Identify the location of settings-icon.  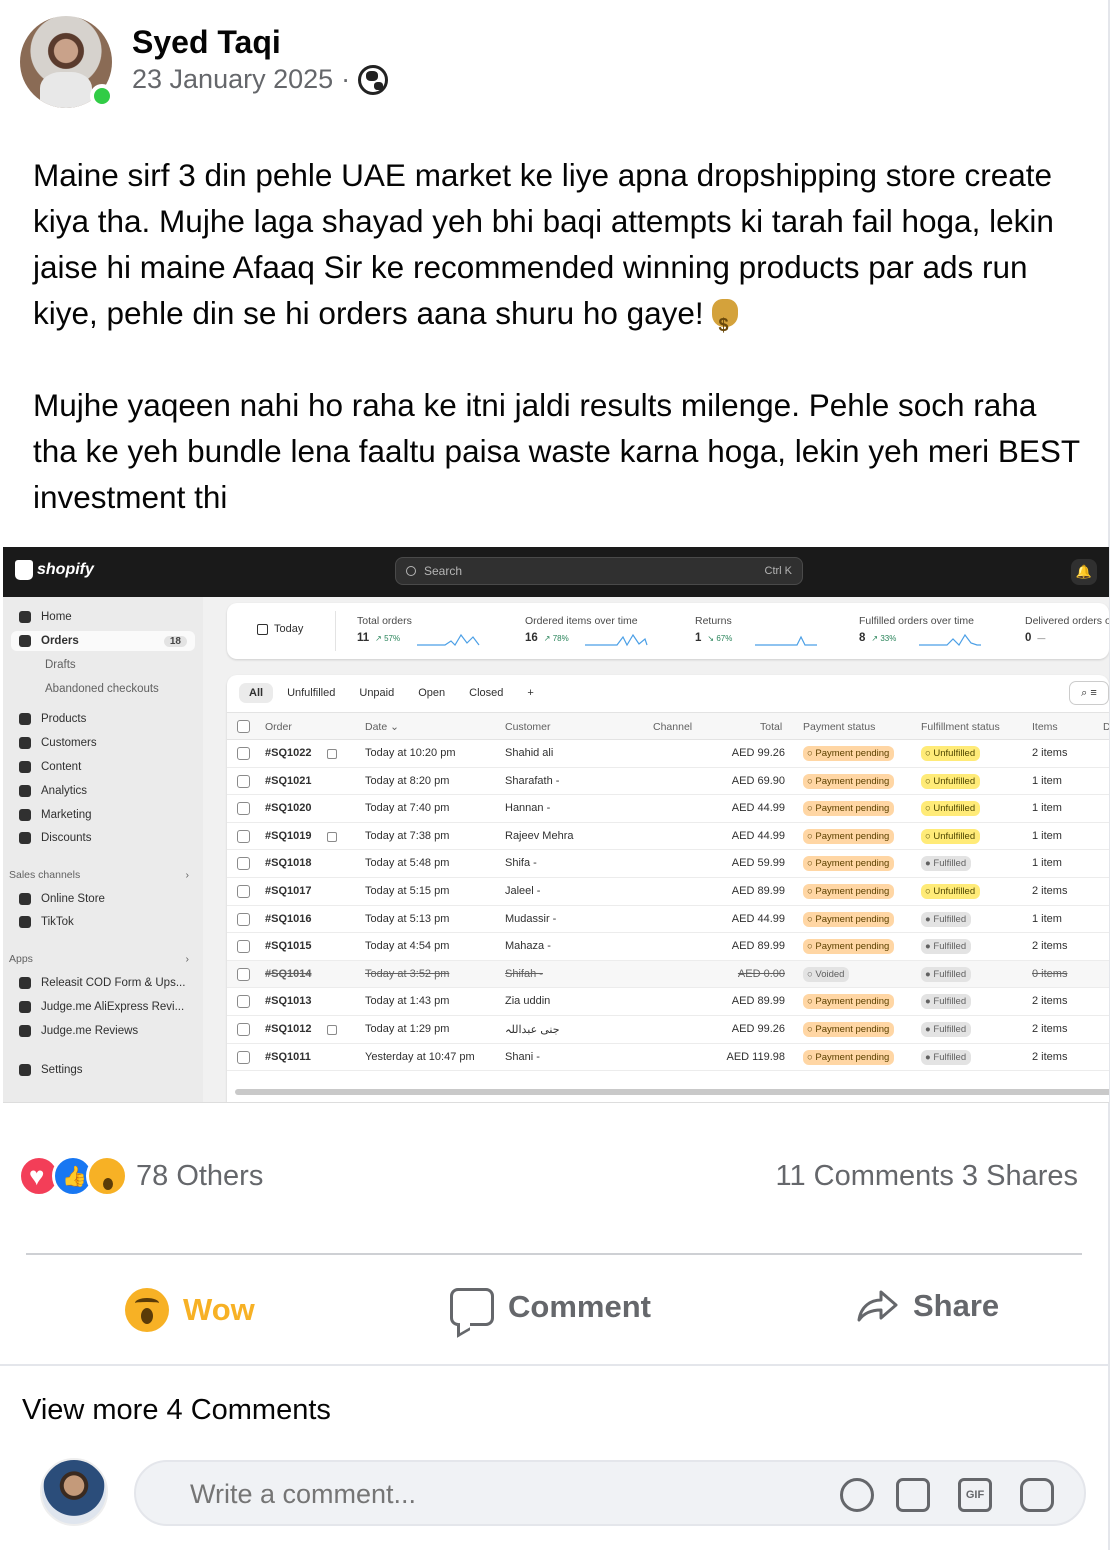
(25, 1070).